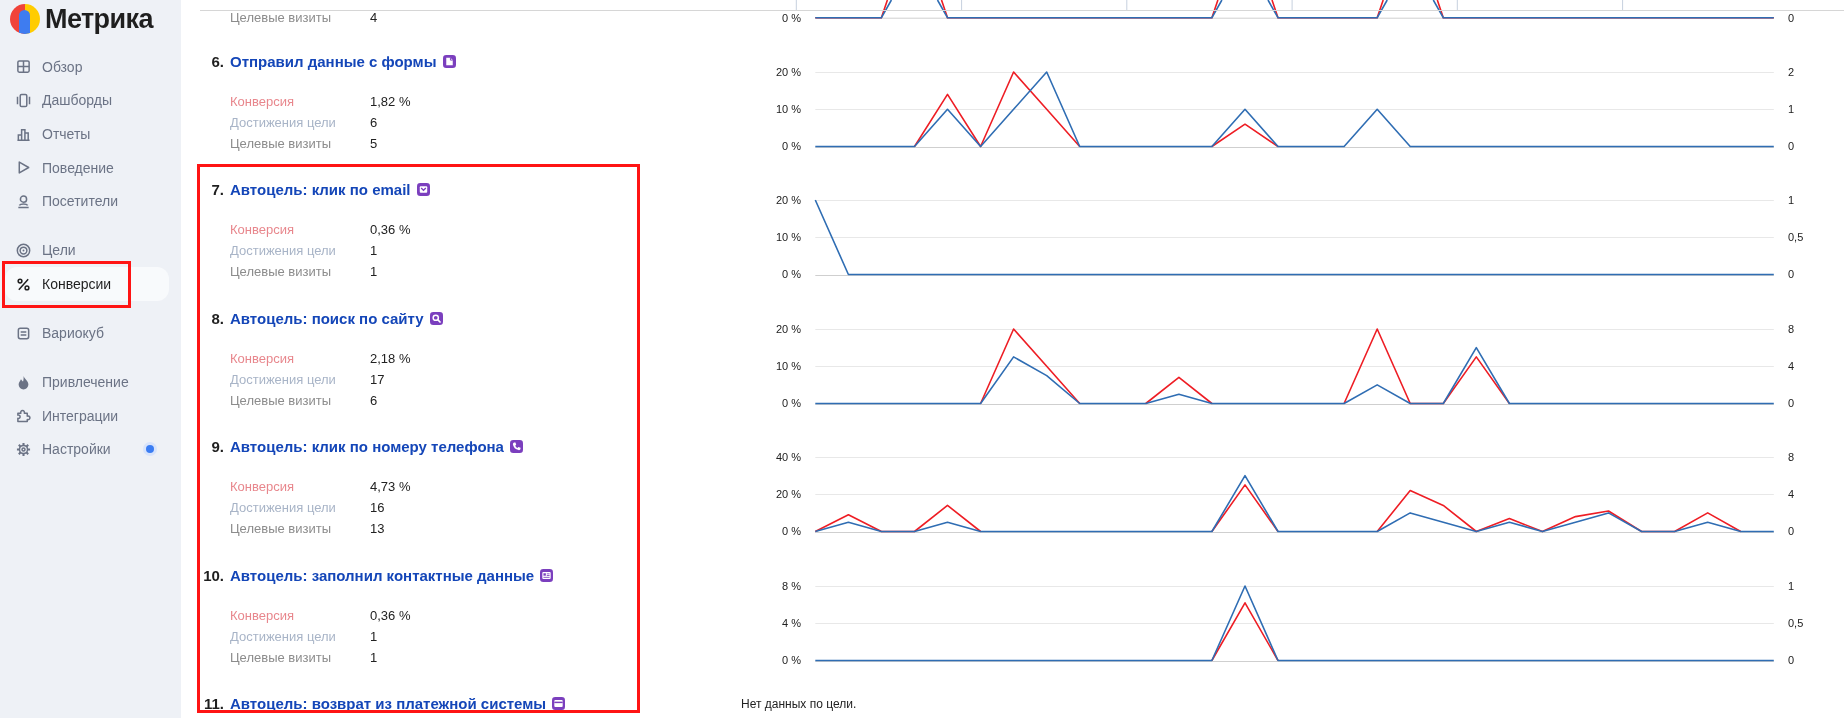 The image size is (1844, 718). What do you see at coordinates (213, 575) in the screenshot?
I see `goal-number: 10.` at bounding box center [213, 575].